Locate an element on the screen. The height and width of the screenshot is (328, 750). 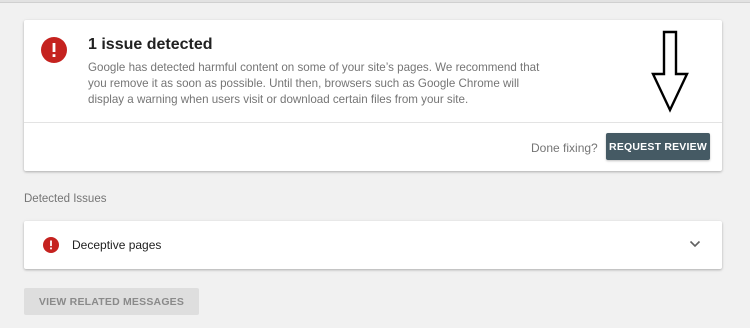
view-related-messages-button: VIEW RELATED MESSAGES is located at coordinates (111, 301).